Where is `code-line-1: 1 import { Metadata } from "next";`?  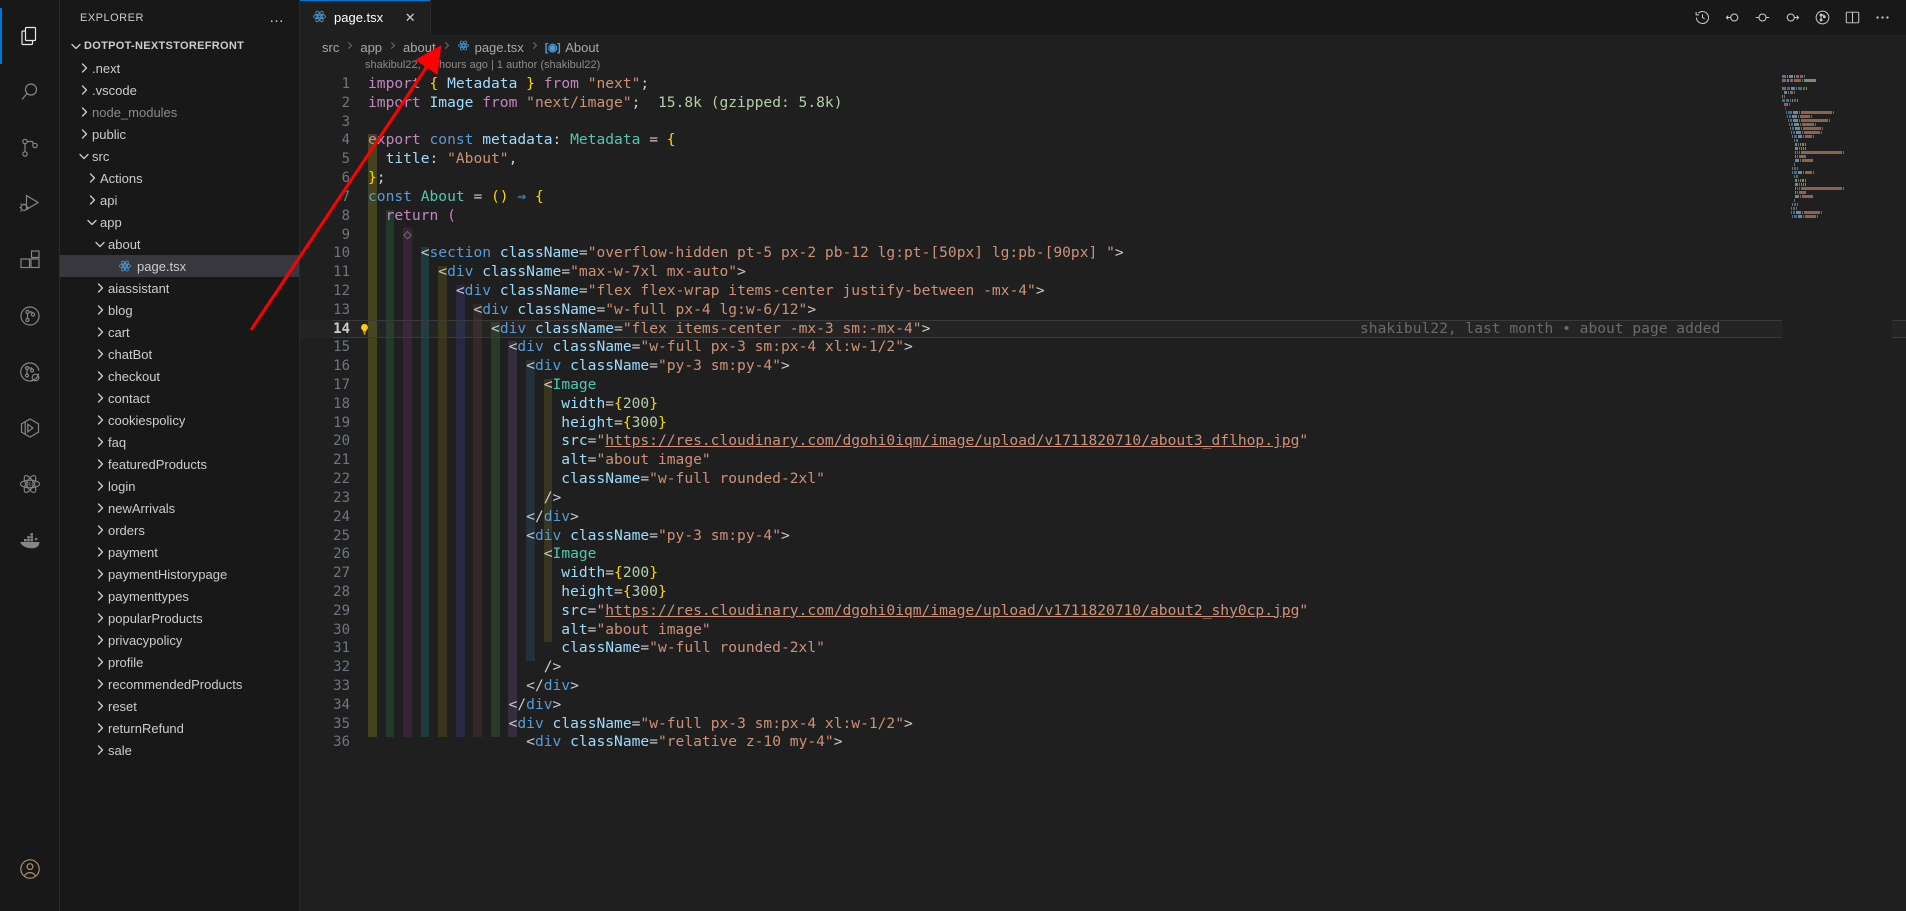 code-line-1: 1 import { Metadata } from "next"; is located at coordinates (1103, 84).